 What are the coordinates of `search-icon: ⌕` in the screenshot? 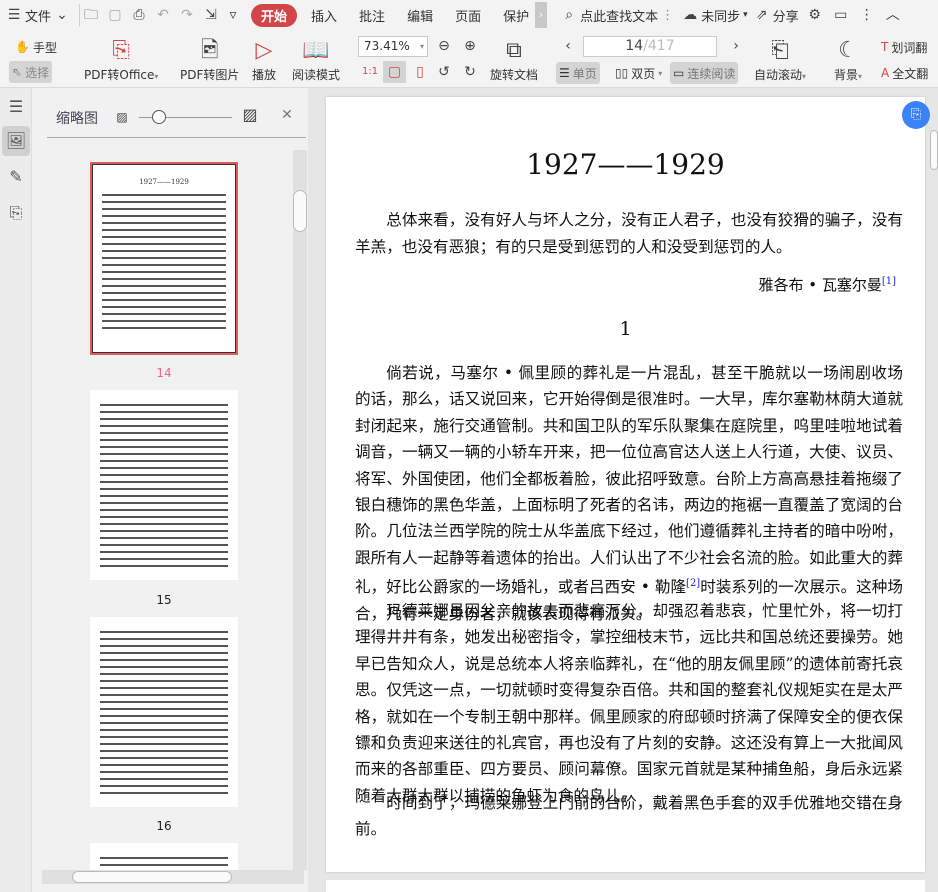 It's located at (569, 15).